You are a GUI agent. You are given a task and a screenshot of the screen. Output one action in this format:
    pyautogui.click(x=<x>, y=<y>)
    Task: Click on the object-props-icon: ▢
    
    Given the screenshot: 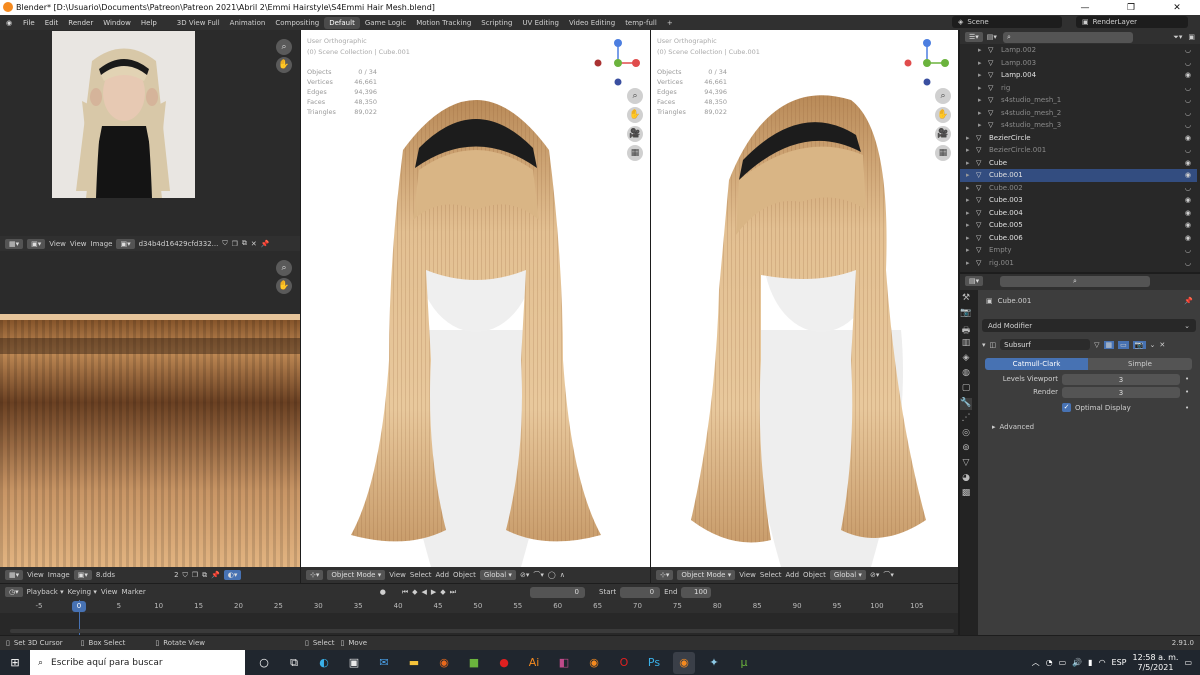 What is the action you would take?
    pyautogui.click(x=966, y=389)
    